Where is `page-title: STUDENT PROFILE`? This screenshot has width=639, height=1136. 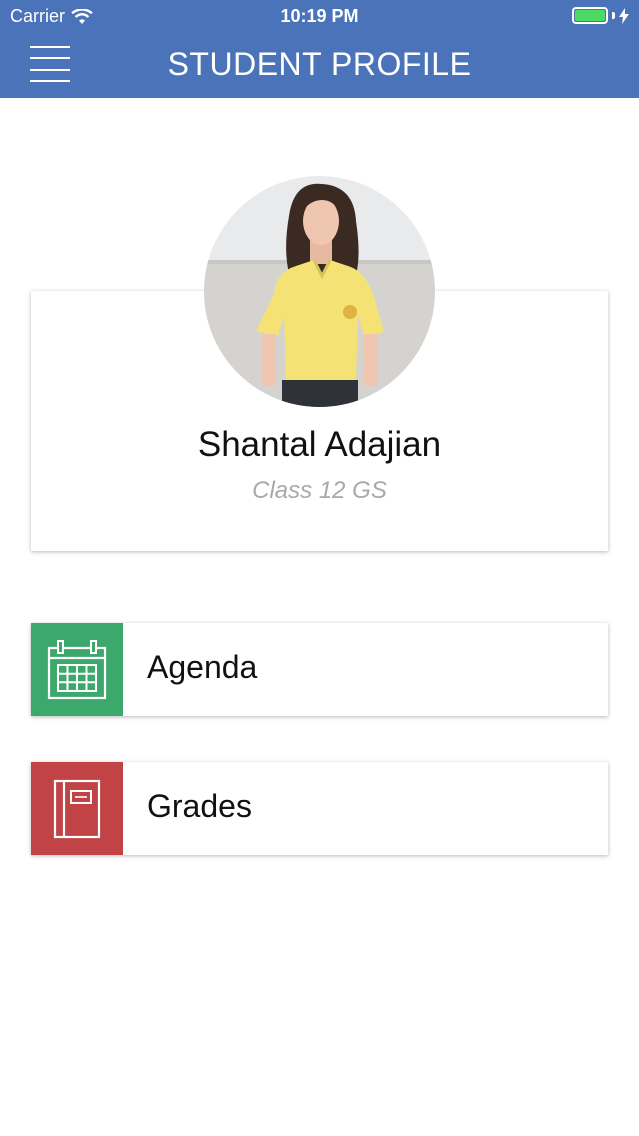 page-title: STUDENT PROFILE is located at coordinates (319, 64).